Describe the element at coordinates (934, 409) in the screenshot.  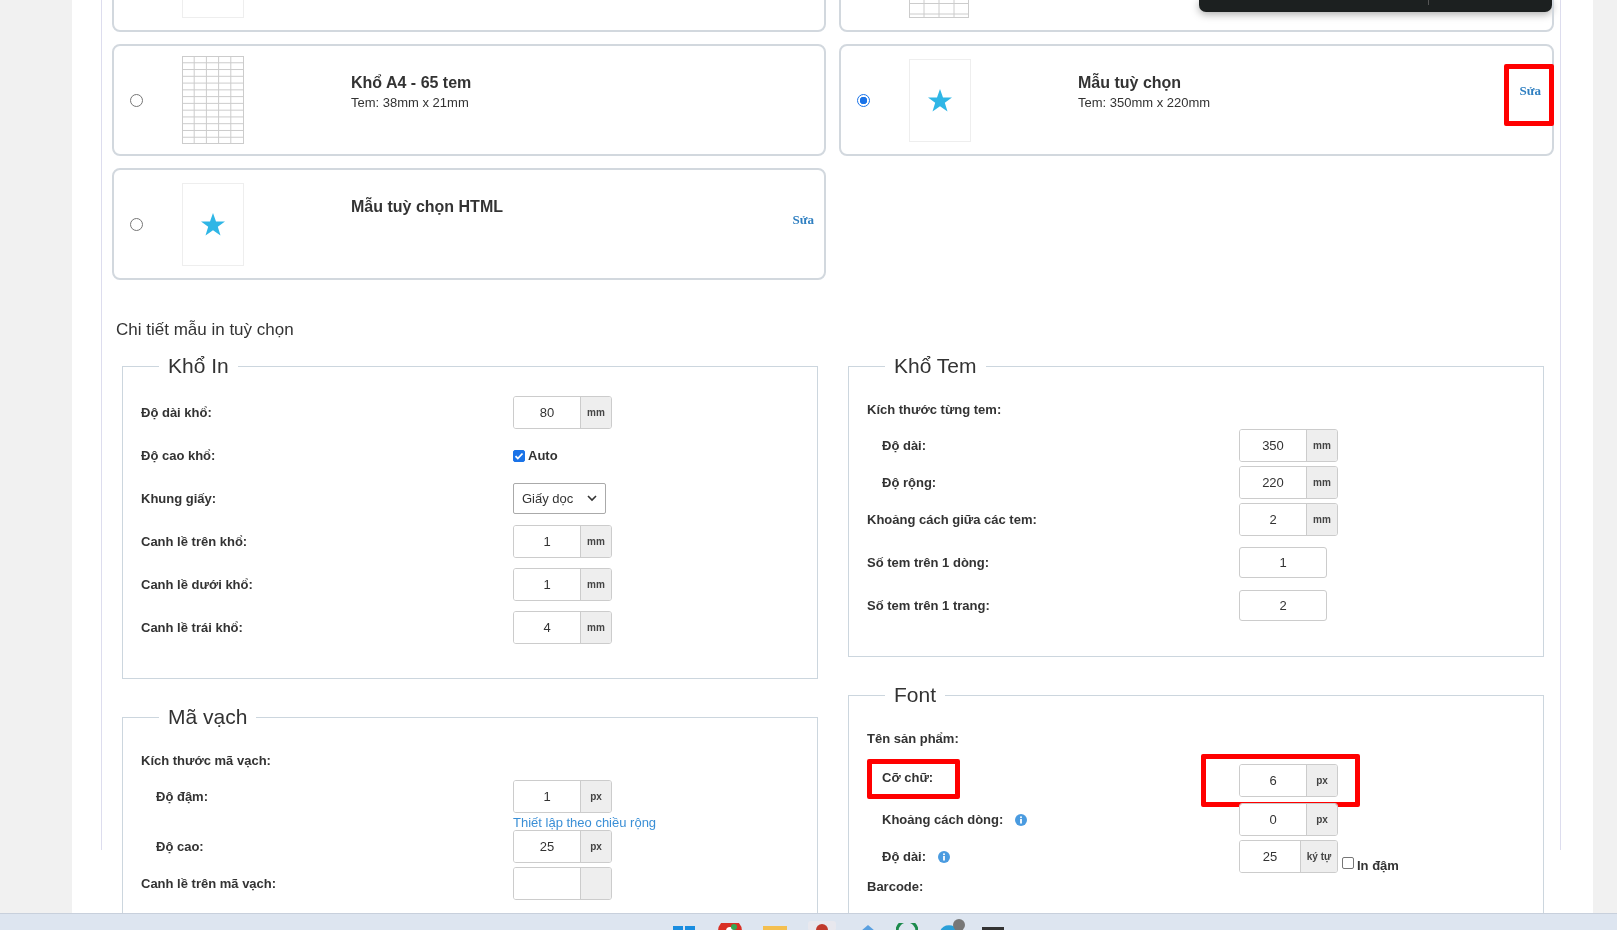
I see `field-label: Kích thước từng tem:` at that location.